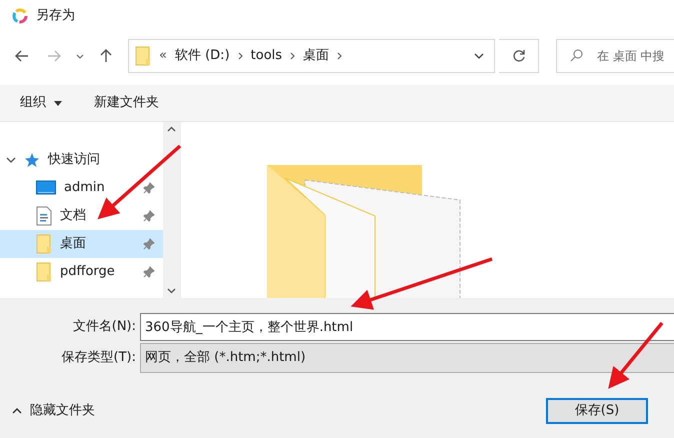 This screenshot has width=674, height=438. What do you see at coordinates (106, 56) in the screenshot?
I see `up-arrow-icon` at bounding box center [106, 56].